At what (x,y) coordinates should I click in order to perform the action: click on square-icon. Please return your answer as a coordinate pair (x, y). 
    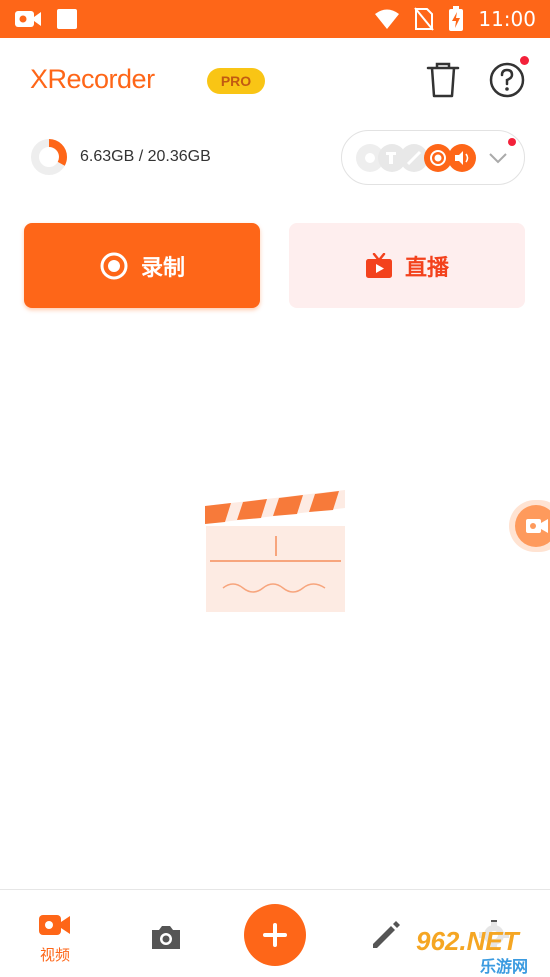
    Looking at the image, I should click on (67, 19).